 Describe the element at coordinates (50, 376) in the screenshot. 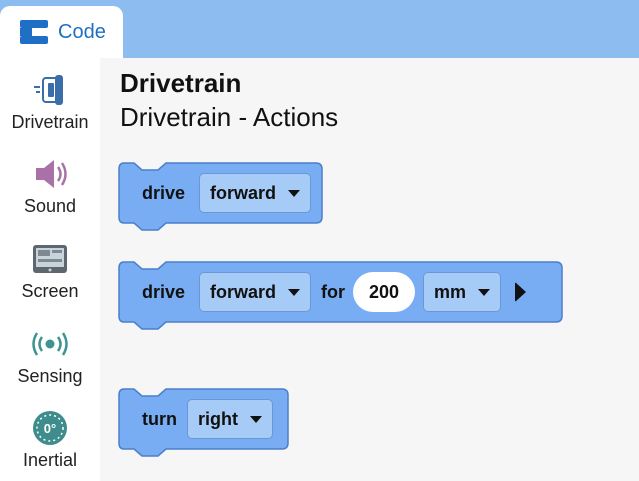

I see `sidebar-item-label: Sensing` at that location.